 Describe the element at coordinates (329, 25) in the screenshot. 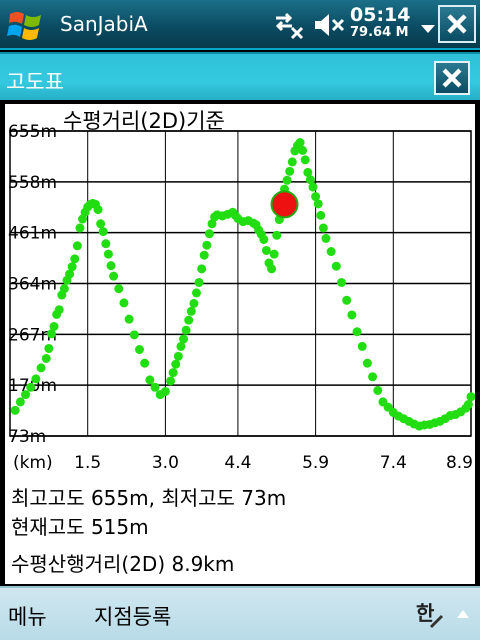

I see `volume-muted-icon` at that location.